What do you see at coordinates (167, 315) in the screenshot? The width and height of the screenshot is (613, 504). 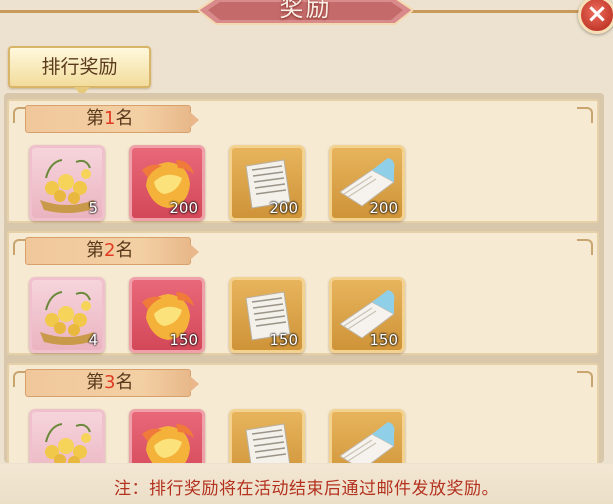 I see `reward-item-golden-mask: 150` at bounding box center [167, 315].